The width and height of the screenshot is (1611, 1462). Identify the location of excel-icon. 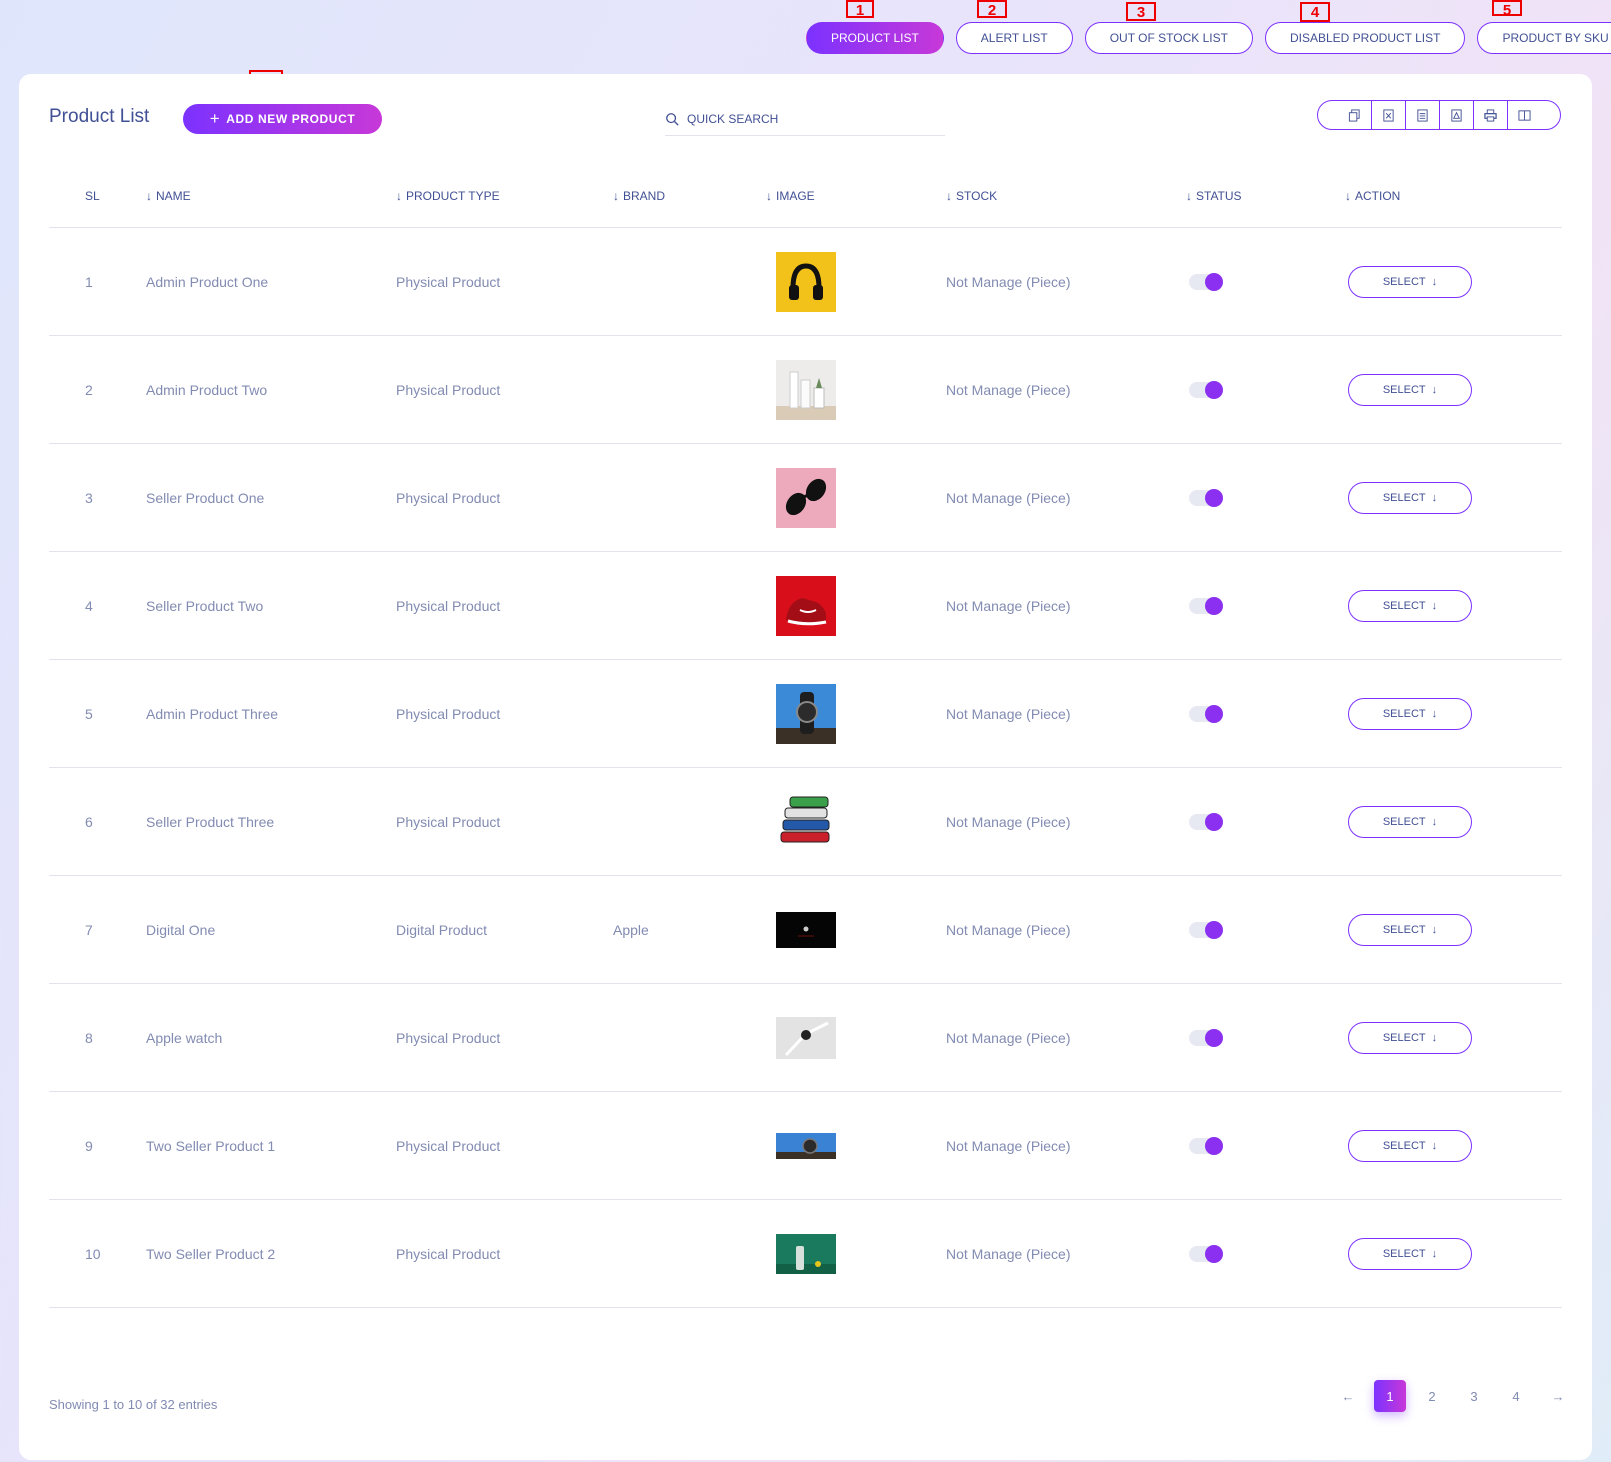
(1388, 115).